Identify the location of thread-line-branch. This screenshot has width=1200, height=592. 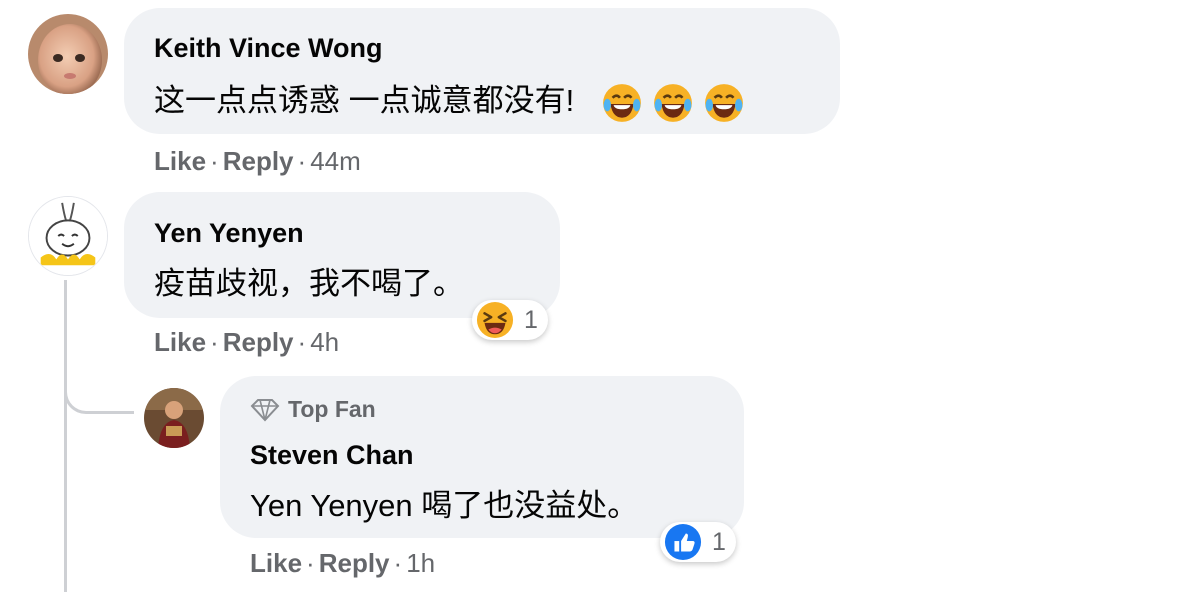
(99, 392).